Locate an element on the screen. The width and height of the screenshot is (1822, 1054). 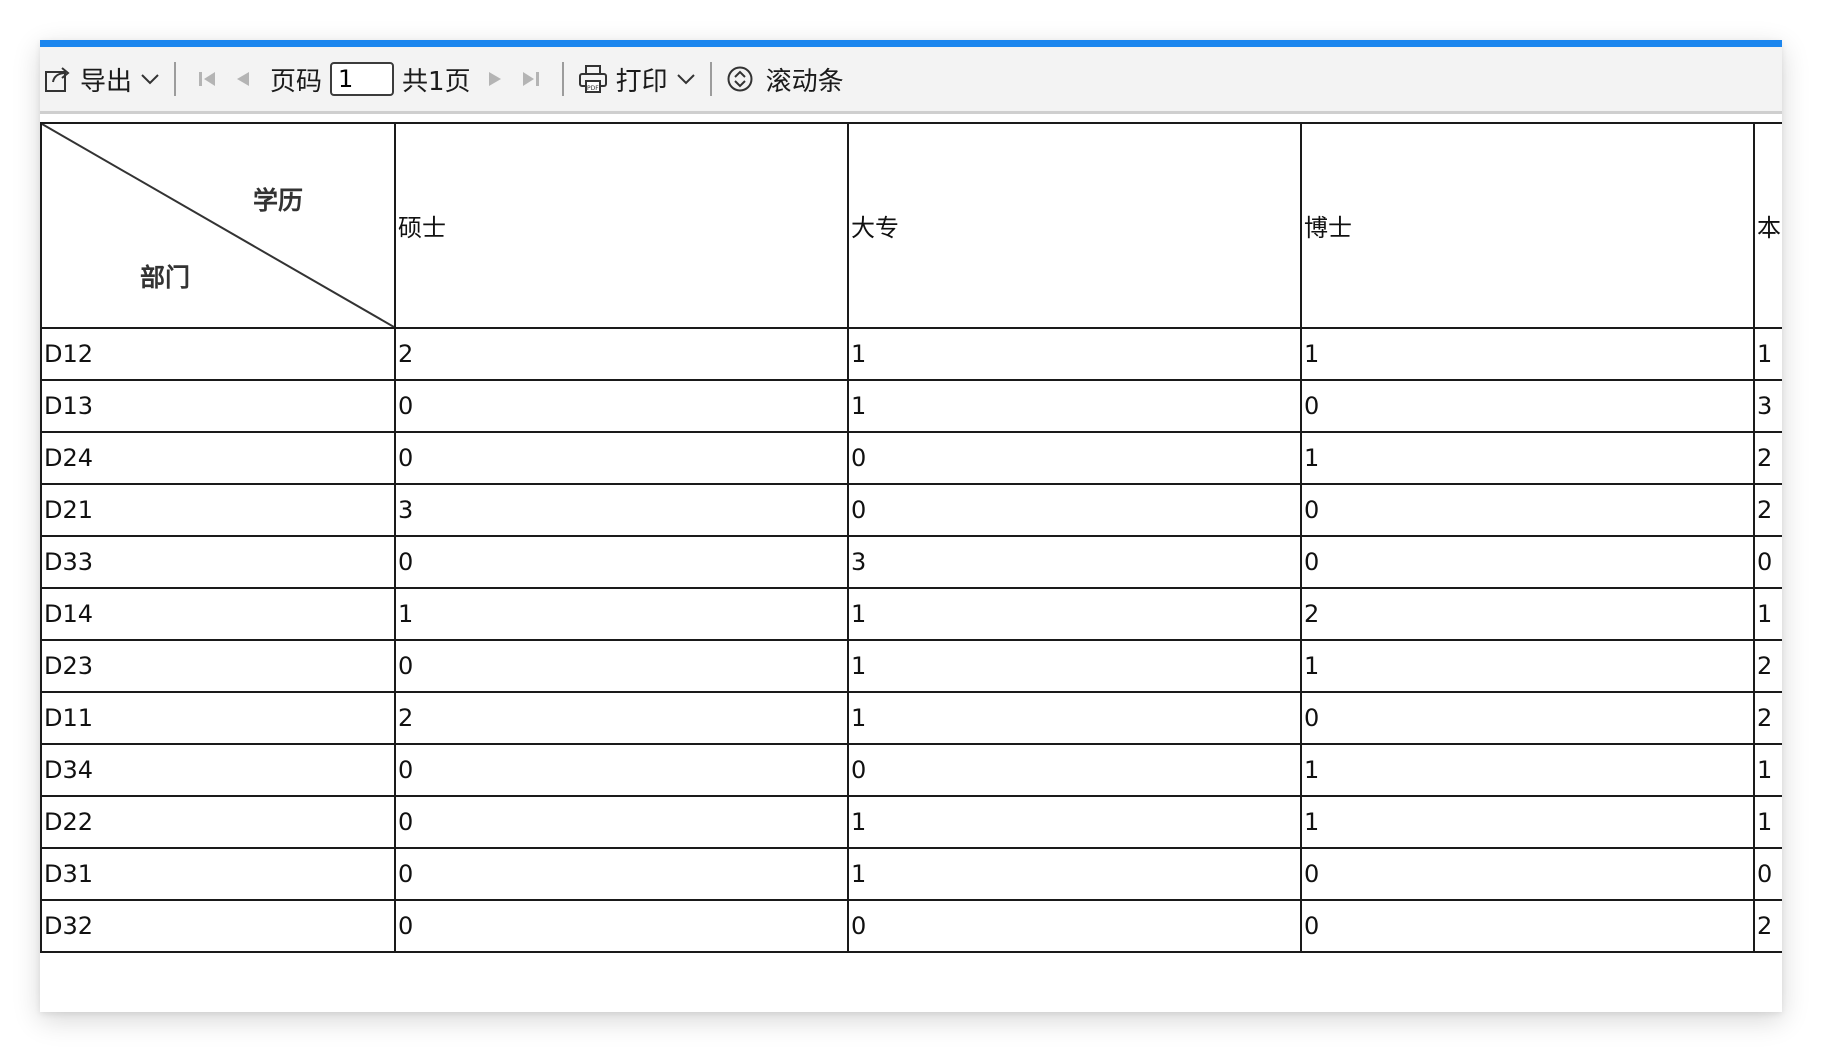
table-row: D22 0 1 1 1 is located at coordinates (911, 822).